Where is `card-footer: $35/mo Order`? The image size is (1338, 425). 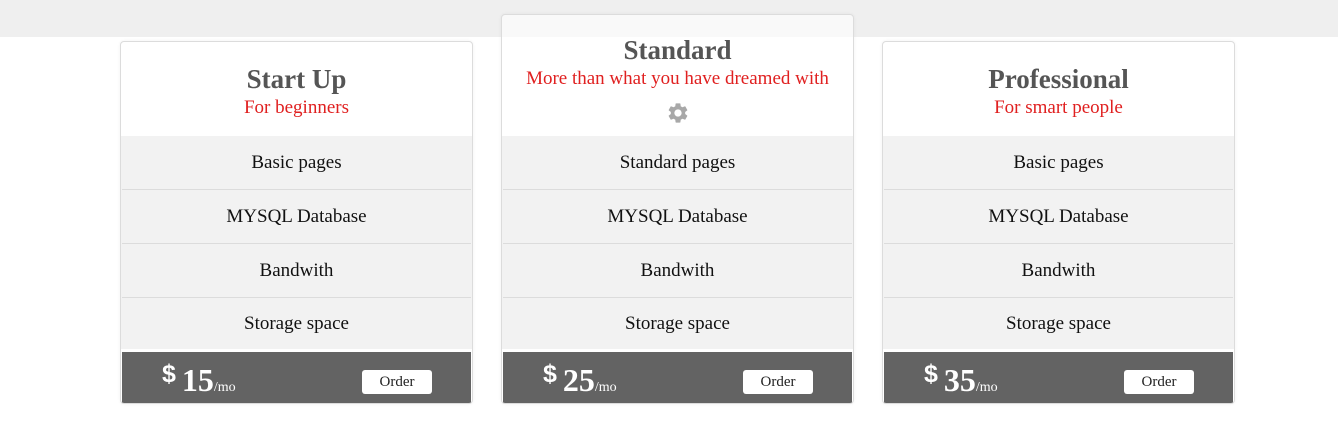 card-footer: $35/mo Order is located at coordinates (1058, 377).